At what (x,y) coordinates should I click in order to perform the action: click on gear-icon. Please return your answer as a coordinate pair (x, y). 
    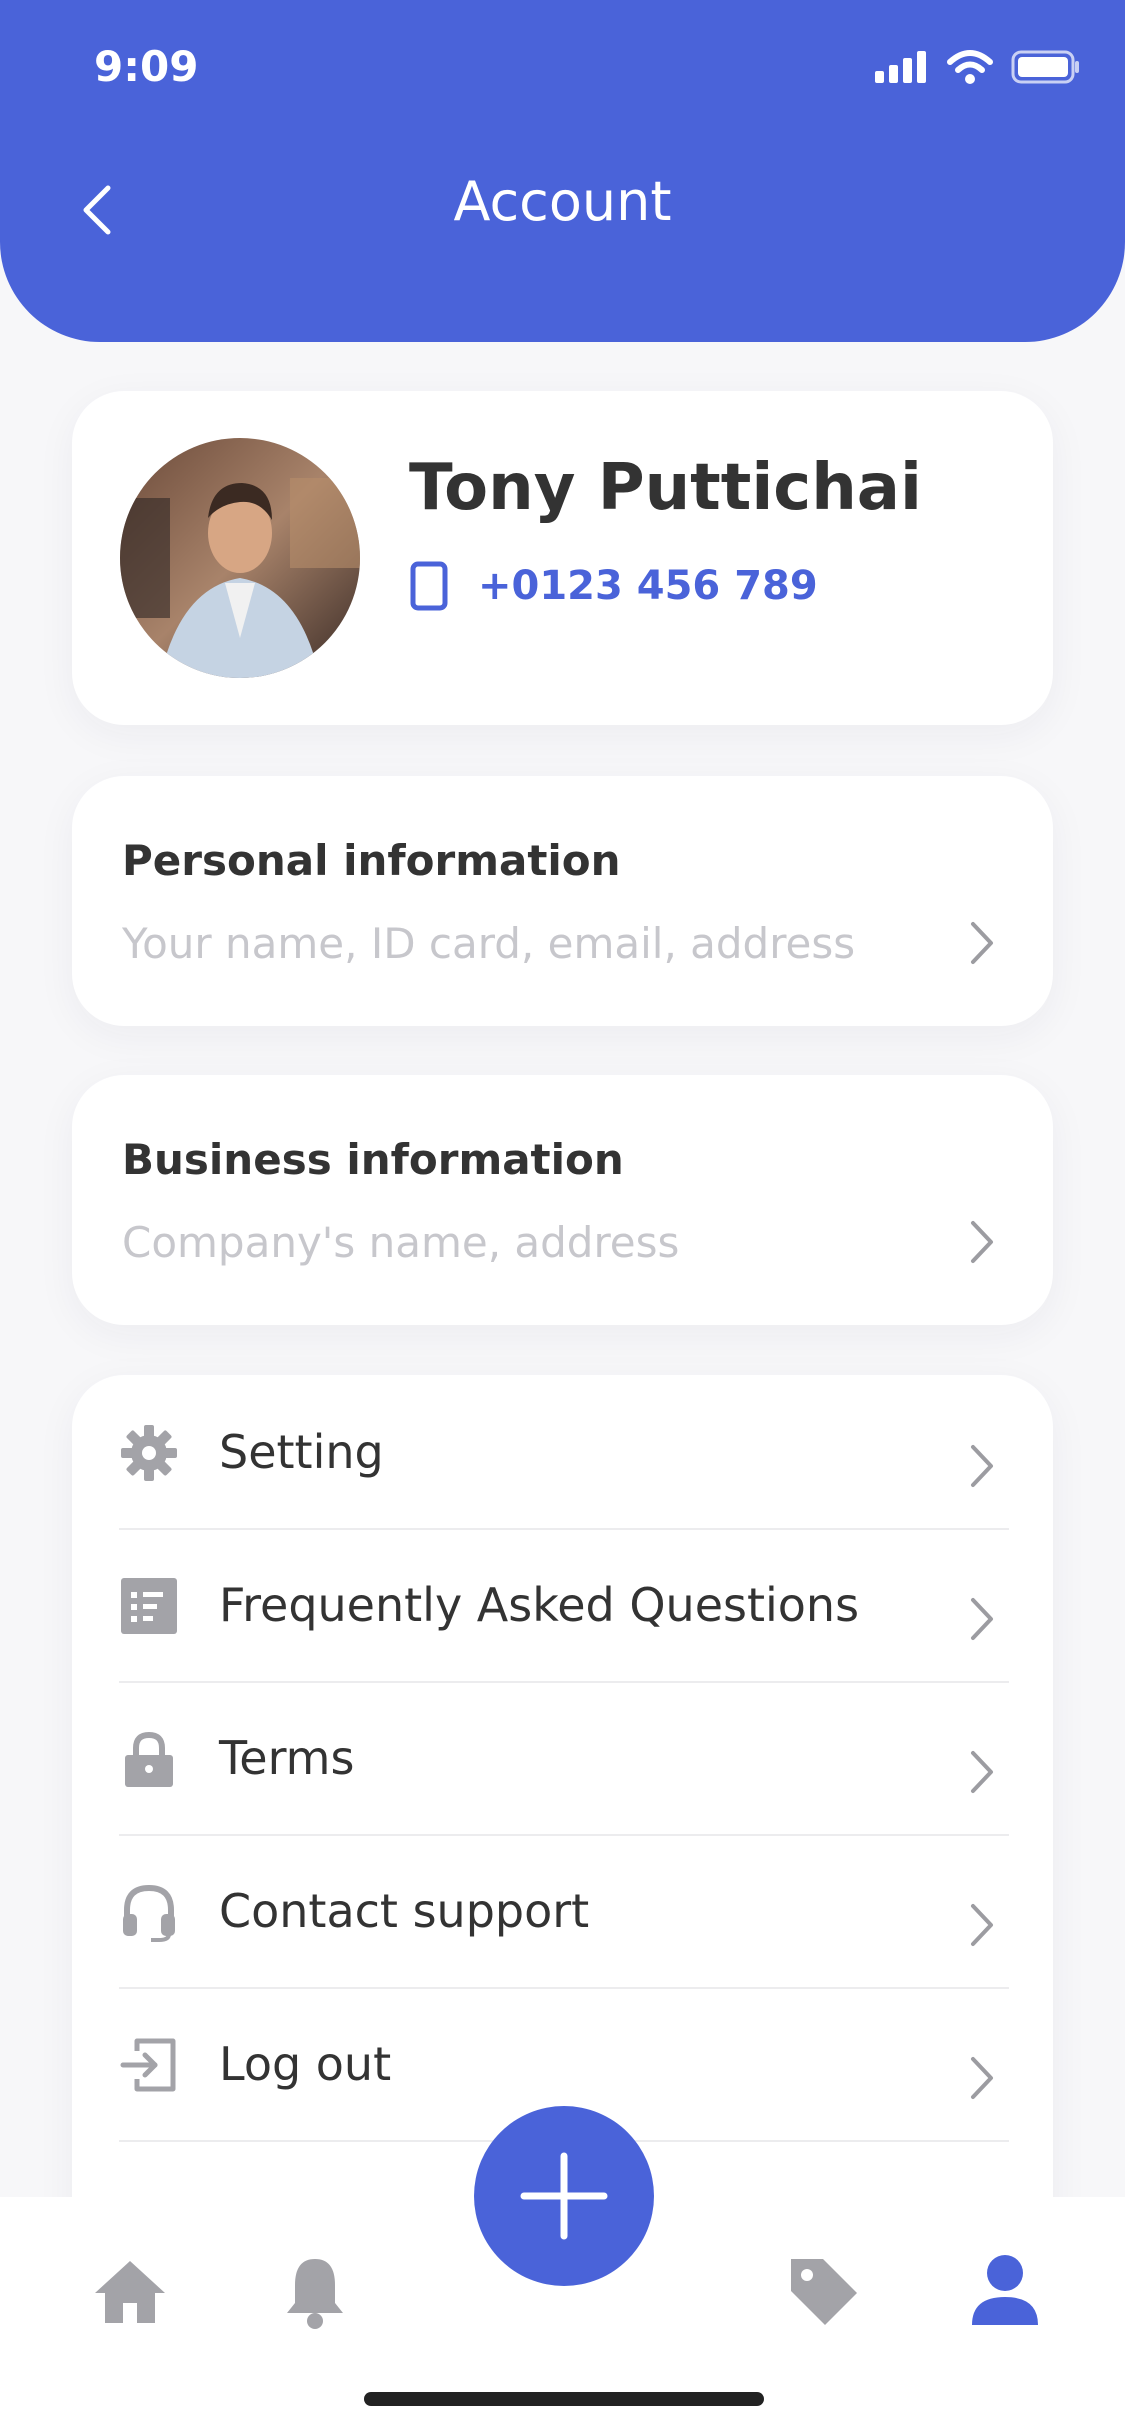
    Looking at the image, I should click on (149, 1453).